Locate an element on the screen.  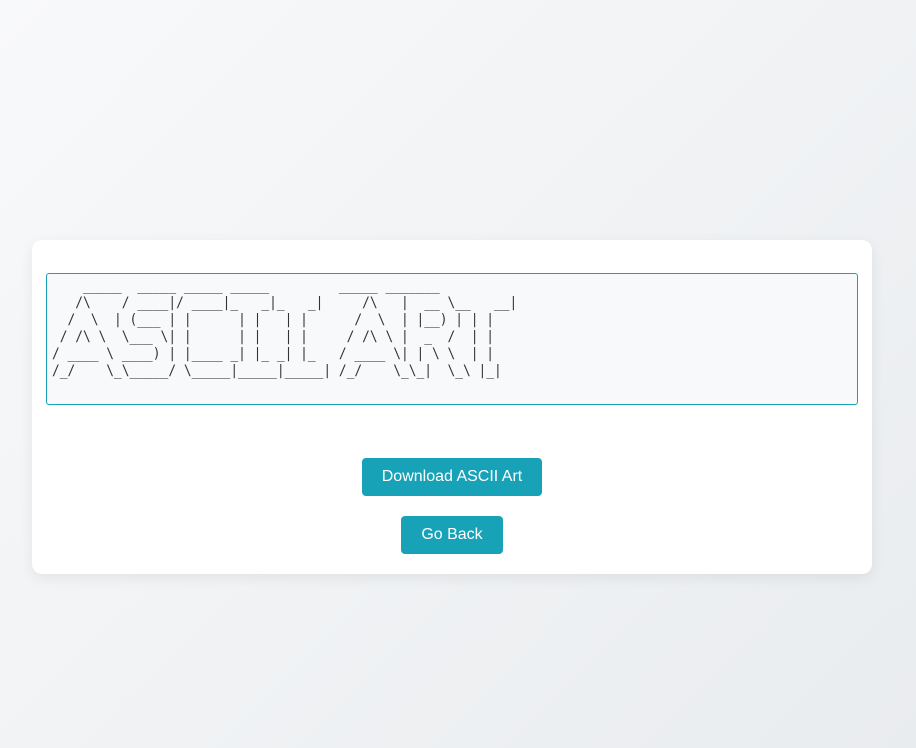
go-back-button: Go Back is located at coordinates (452, 535).